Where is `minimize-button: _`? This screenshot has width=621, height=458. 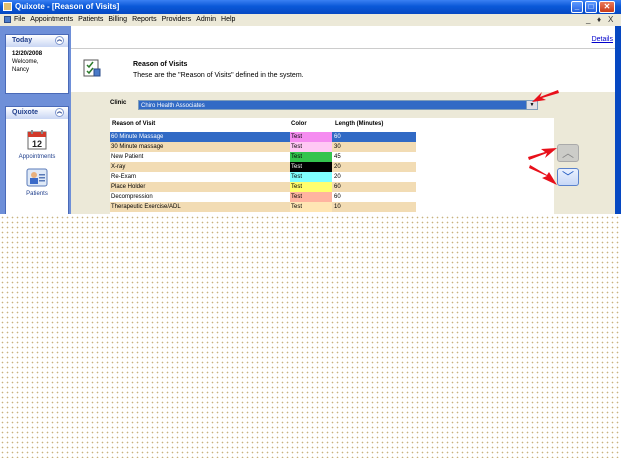 minimize-button: _ is located at coordinates (577, 7).